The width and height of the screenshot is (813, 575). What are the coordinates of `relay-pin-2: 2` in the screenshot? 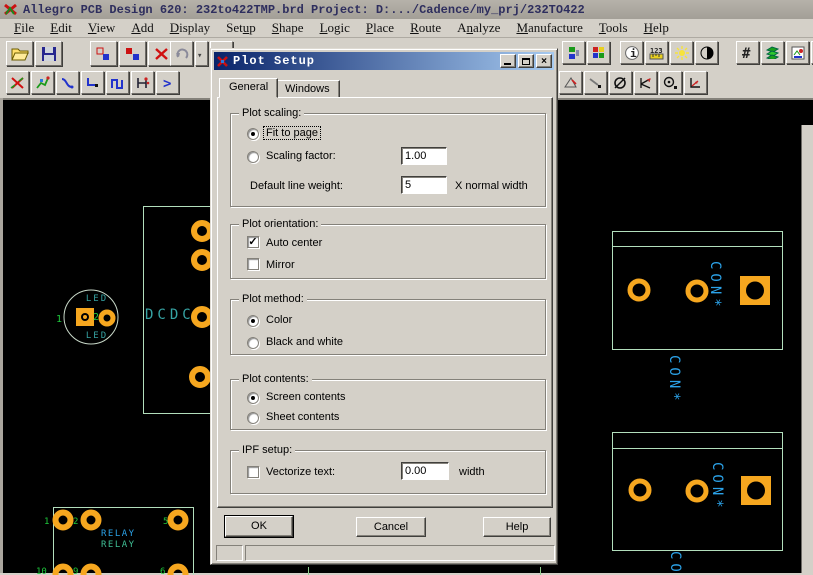 It's located at (75, 522).